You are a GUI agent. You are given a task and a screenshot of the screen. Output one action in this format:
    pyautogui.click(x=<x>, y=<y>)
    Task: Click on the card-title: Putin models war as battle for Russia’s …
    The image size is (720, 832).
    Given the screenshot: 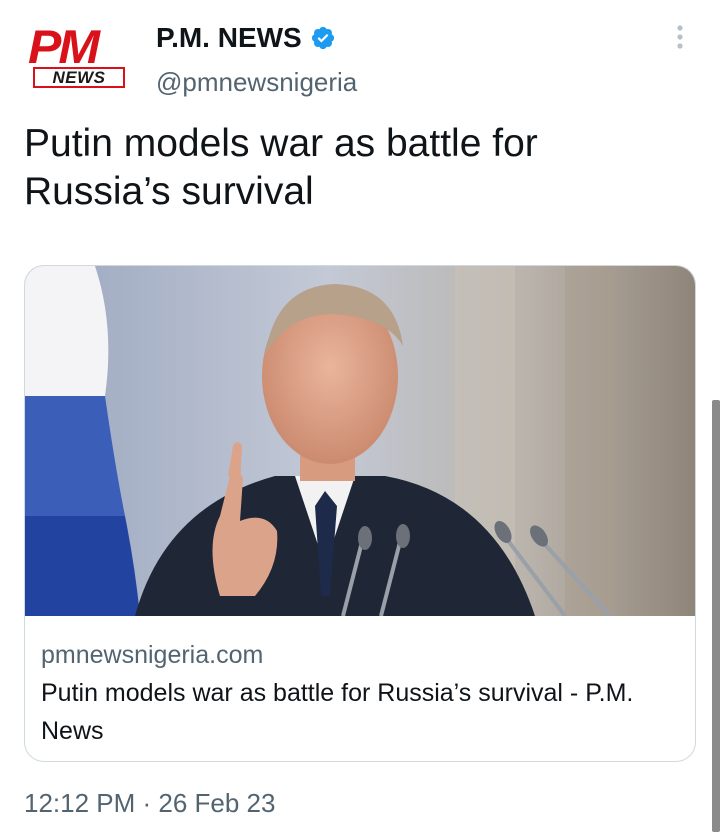 What is the action you would take?
    pyautogui.click(x=337, y=712)
    